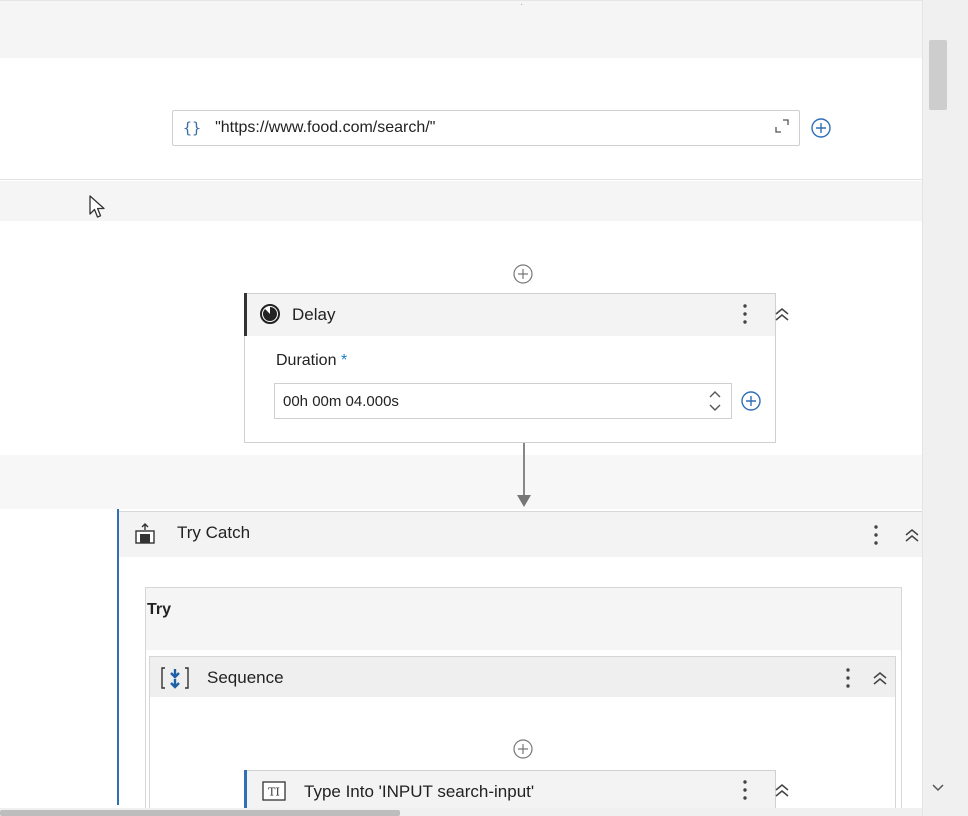 The height and width of the screenshot is (816, 968). I want to click on scroll-down-icon, so click(938, 788).